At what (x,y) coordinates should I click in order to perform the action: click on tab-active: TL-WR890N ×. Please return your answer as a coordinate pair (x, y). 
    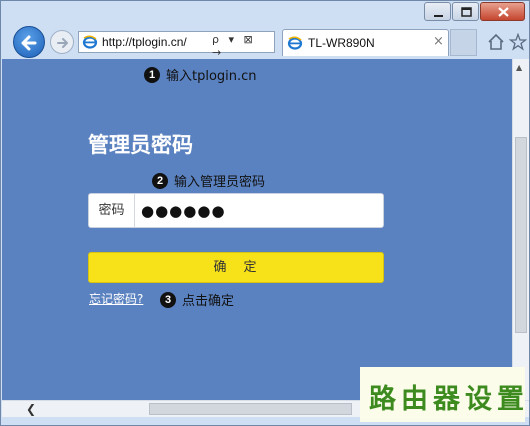
    Looking at the image, I should click on (365, 42).